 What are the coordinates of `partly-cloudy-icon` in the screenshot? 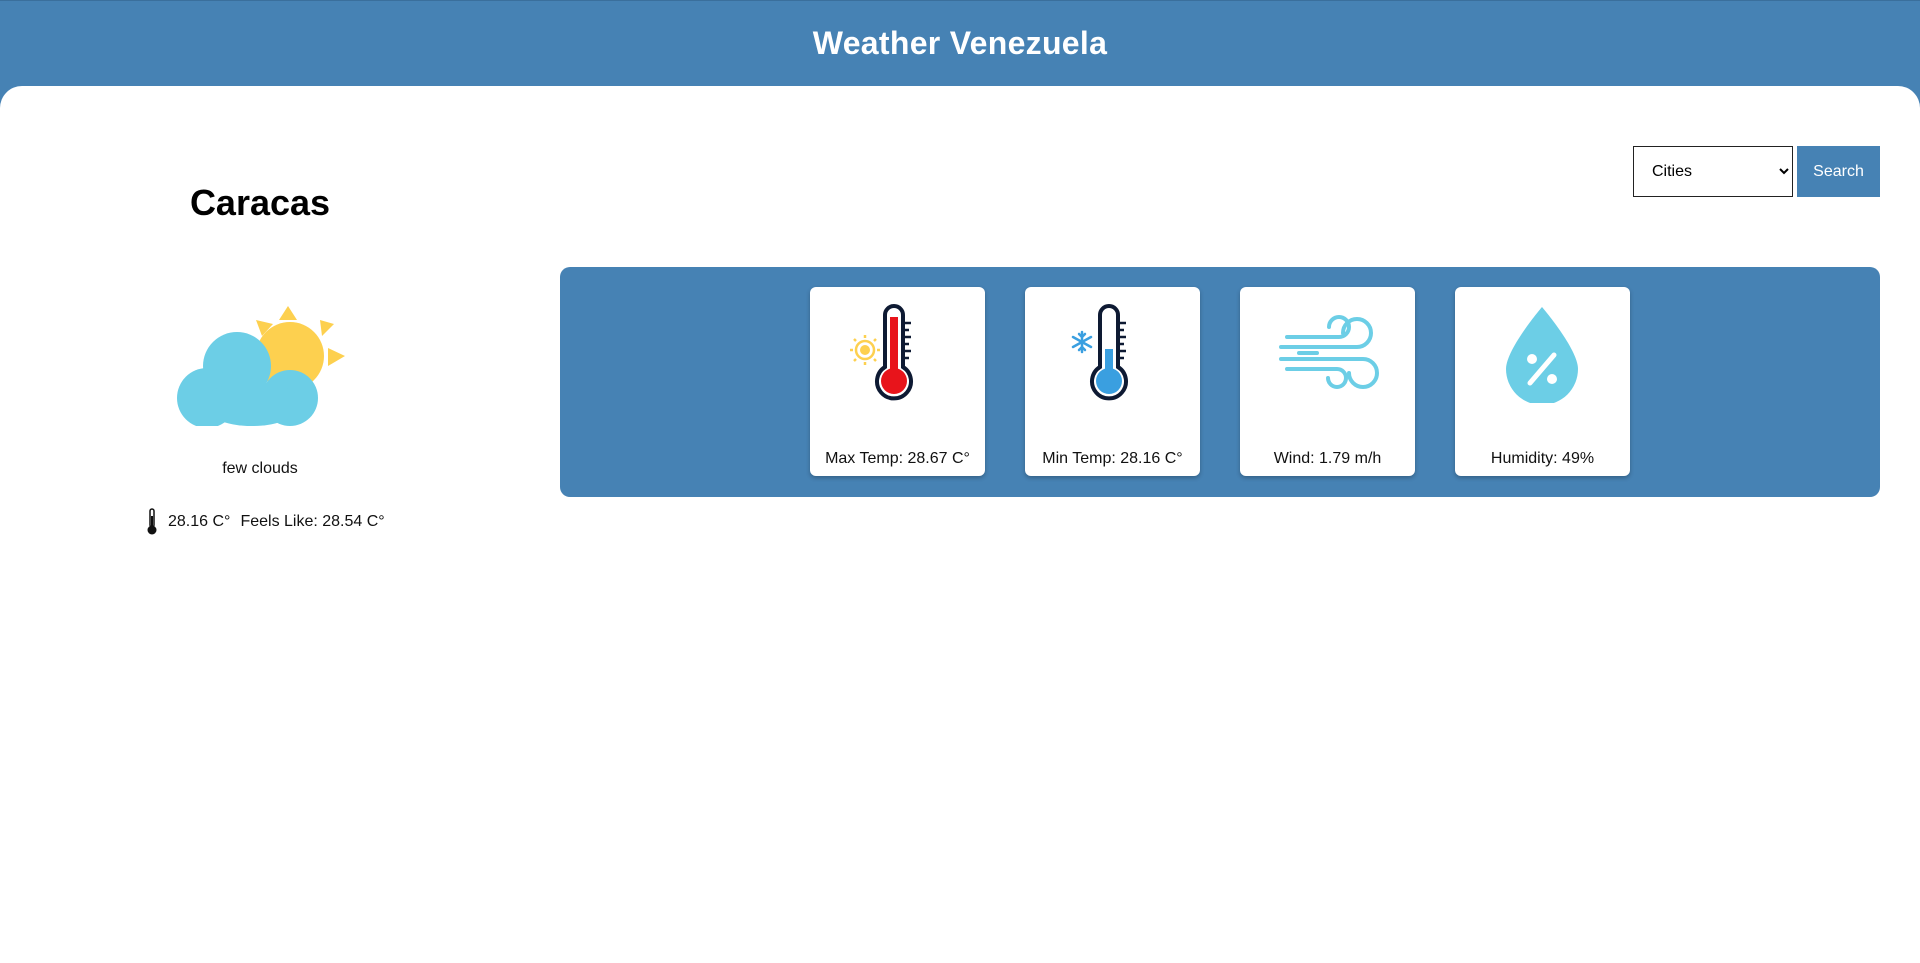 It's located at (261, 366).